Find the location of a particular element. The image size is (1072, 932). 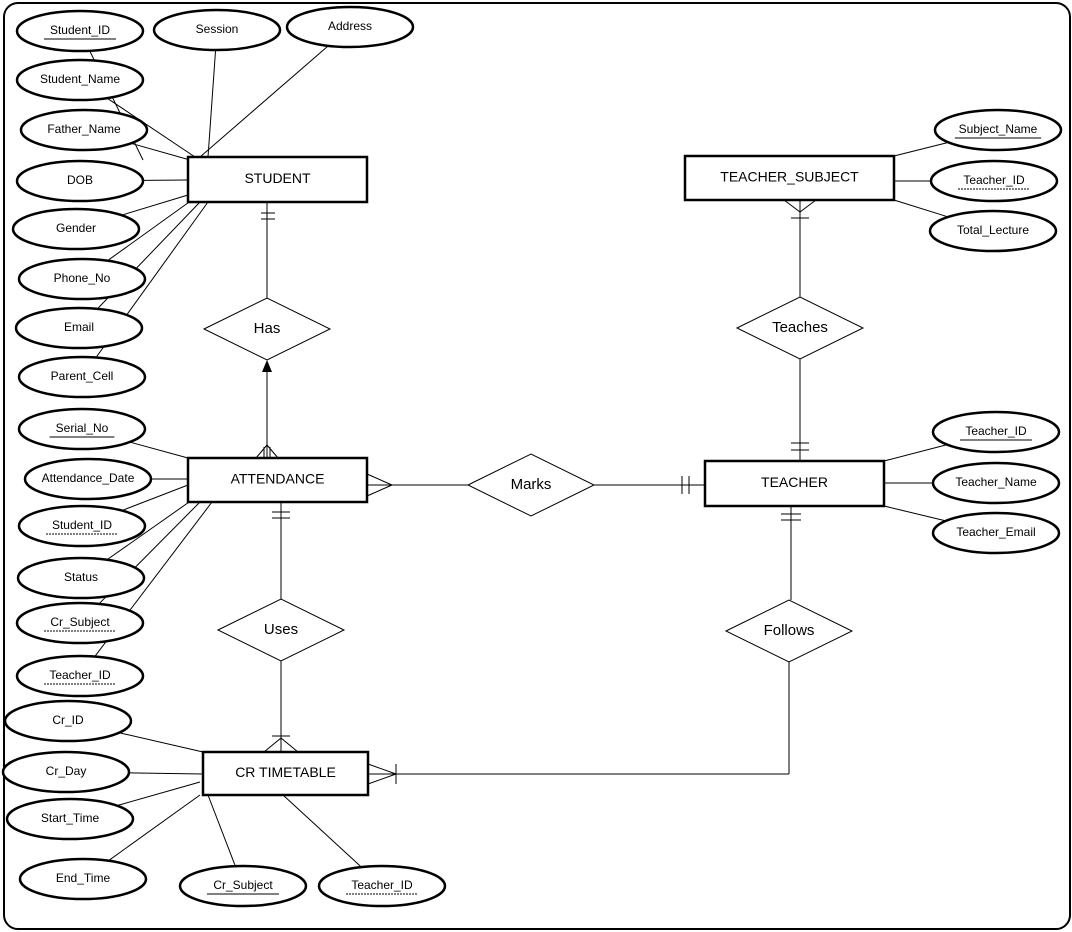

attribute-student-name: Student_Name is located at coordinates (80, 80).